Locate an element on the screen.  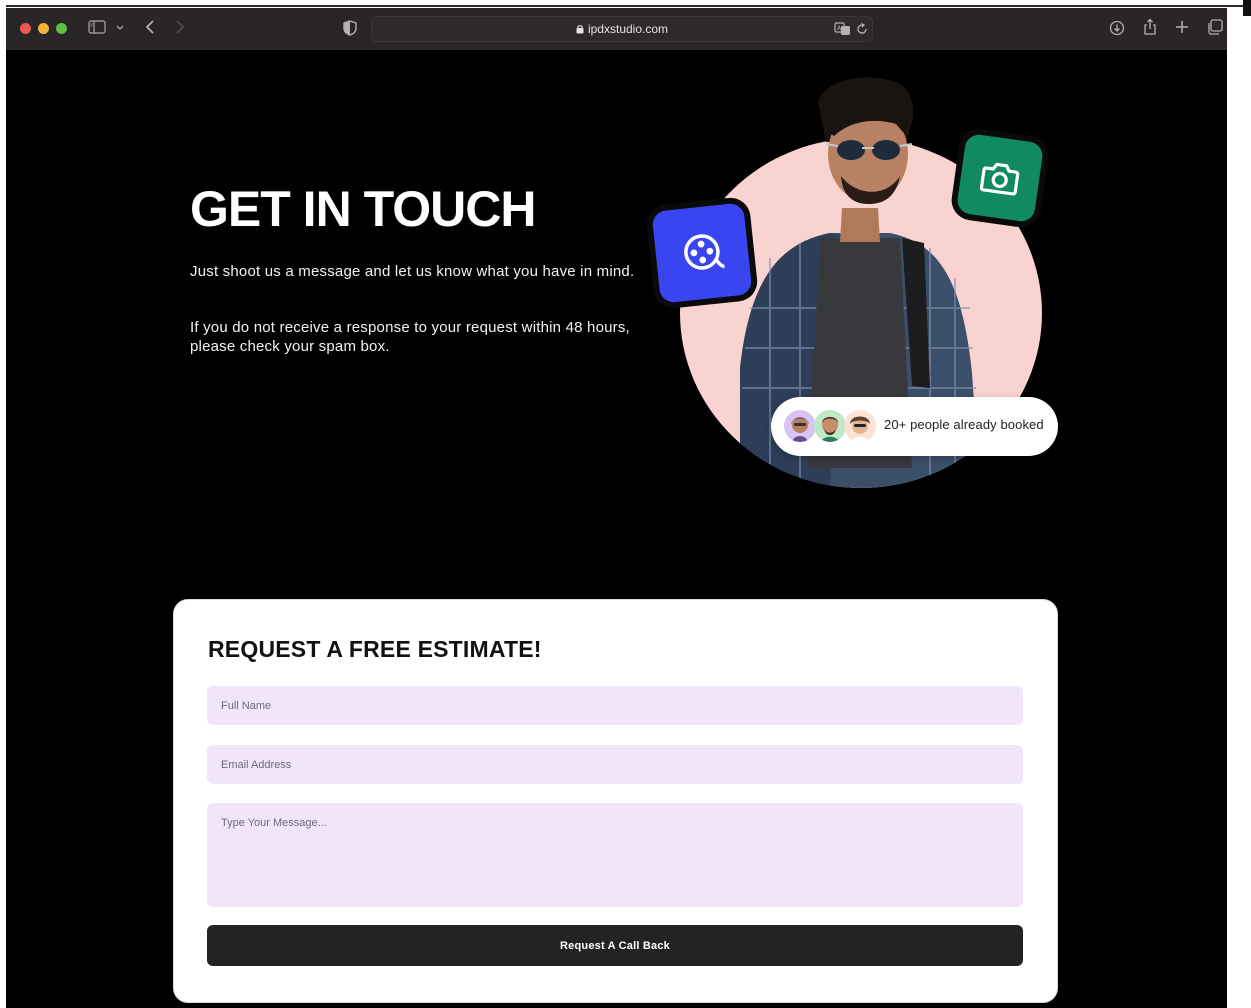
address-bar: ipdxstudio.com A is located at coordinates (622, 29).